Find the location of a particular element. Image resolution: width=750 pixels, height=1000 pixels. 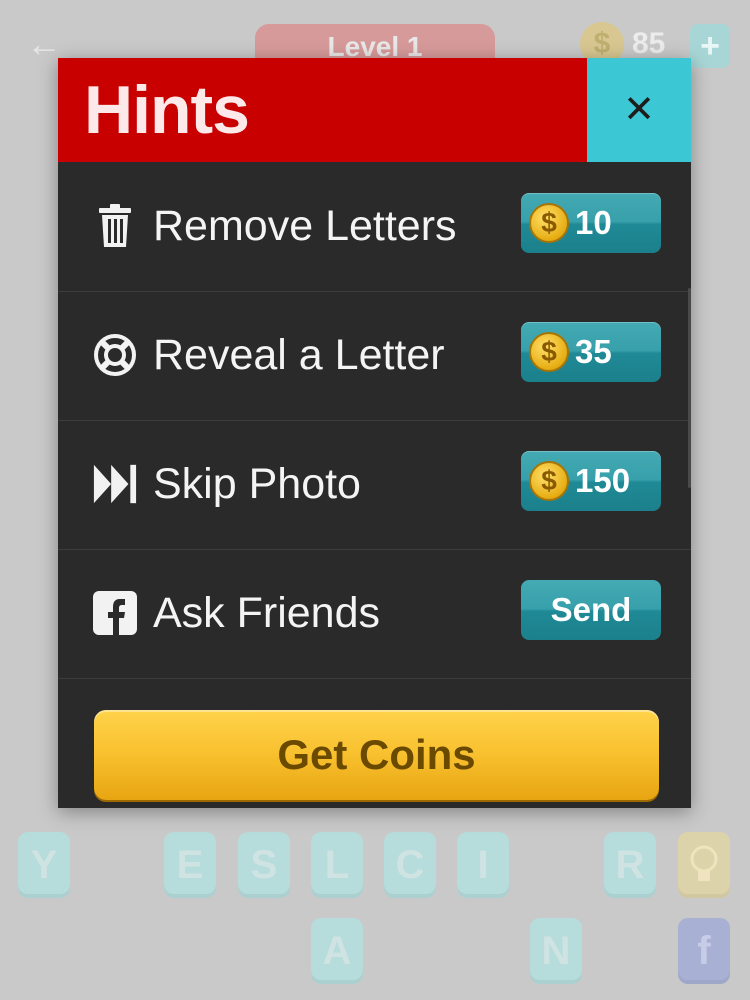

fast-forward-icon is located at coordinates (115, 484).